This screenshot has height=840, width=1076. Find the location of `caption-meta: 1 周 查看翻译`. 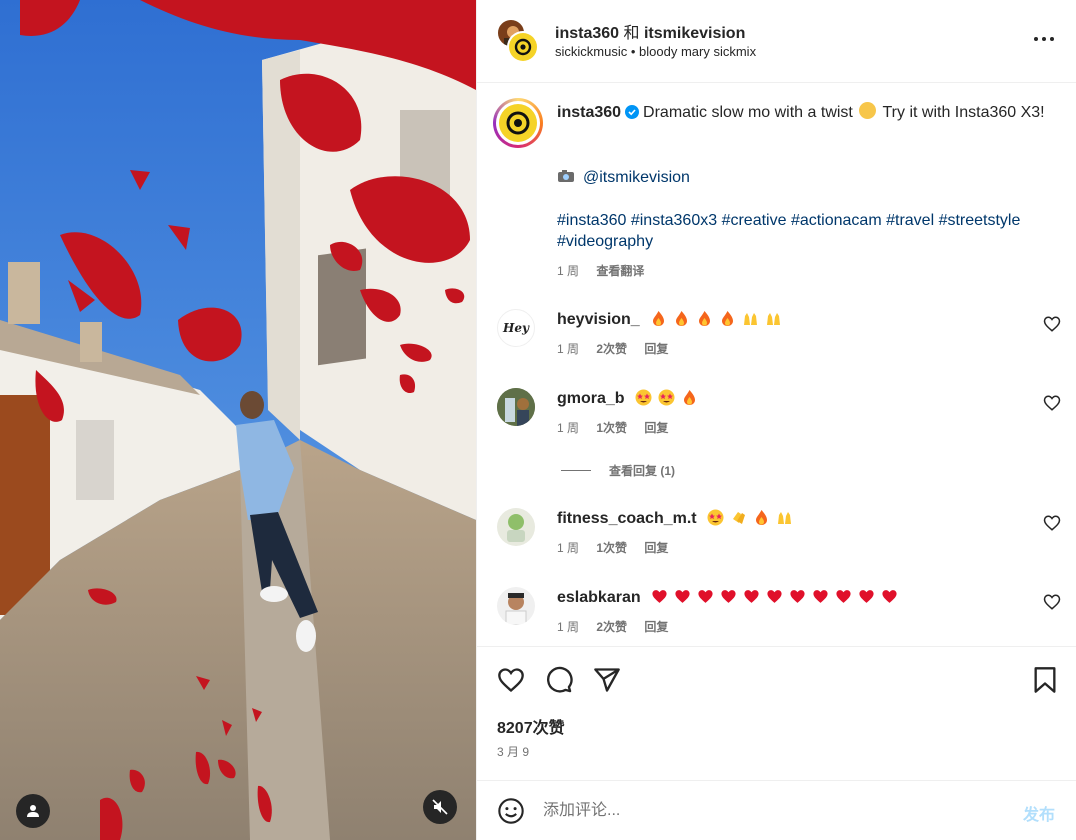

caption-meta: 1 周 查看翻译 is located at coordinates (607, 270).